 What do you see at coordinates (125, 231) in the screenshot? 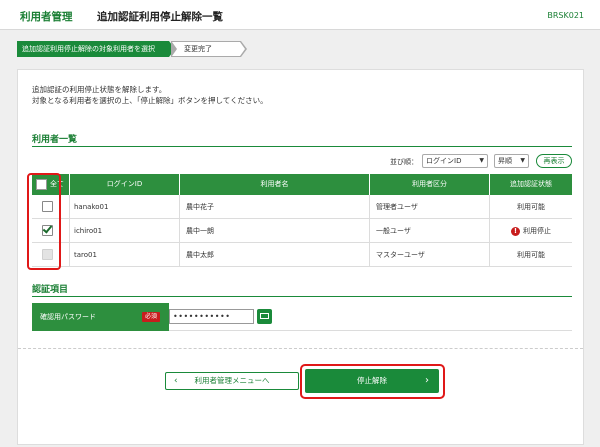
I see `cell-login-id: ichiro01` at bounding box center [125, 231].